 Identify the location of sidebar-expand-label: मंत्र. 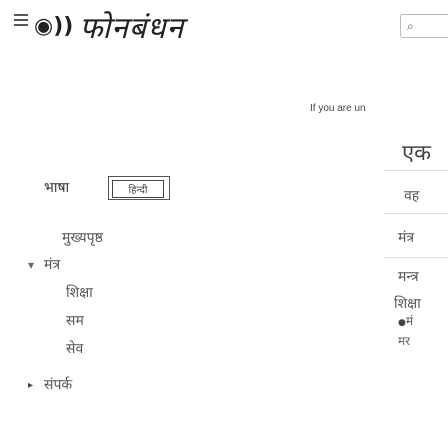
(52, 264).